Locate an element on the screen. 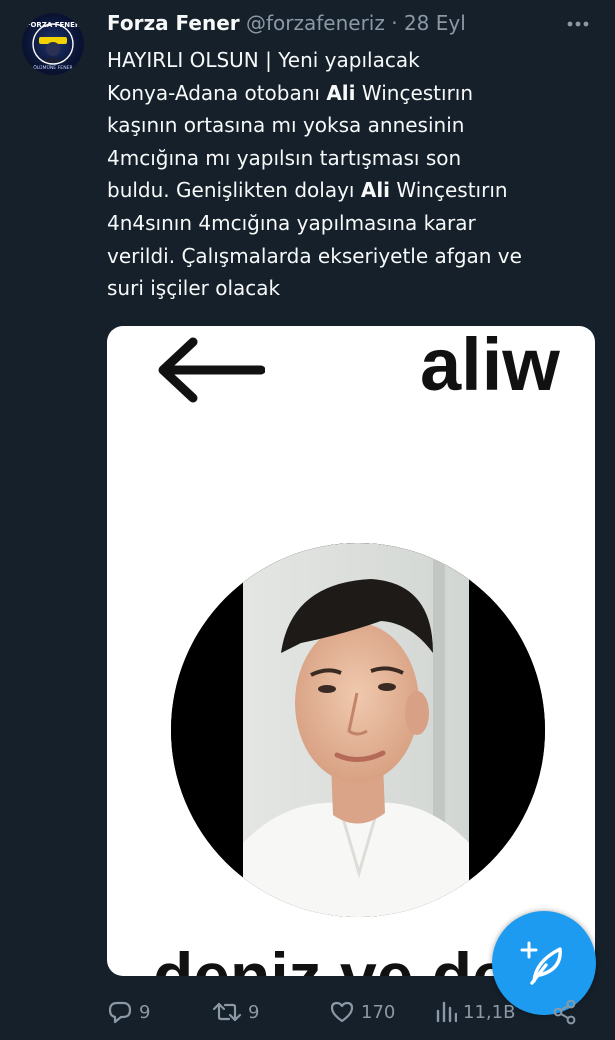  tweet-date: 28 Eyl is located at coordinates (435, 23).